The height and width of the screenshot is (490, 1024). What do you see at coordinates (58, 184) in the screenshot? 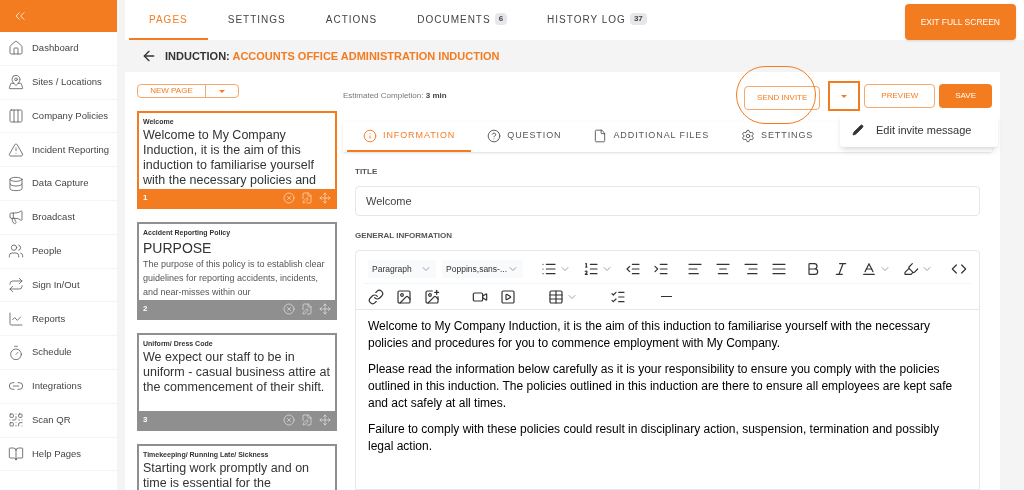
I see `sidebar-item: Data Capture` at bounding box center [58, 184].